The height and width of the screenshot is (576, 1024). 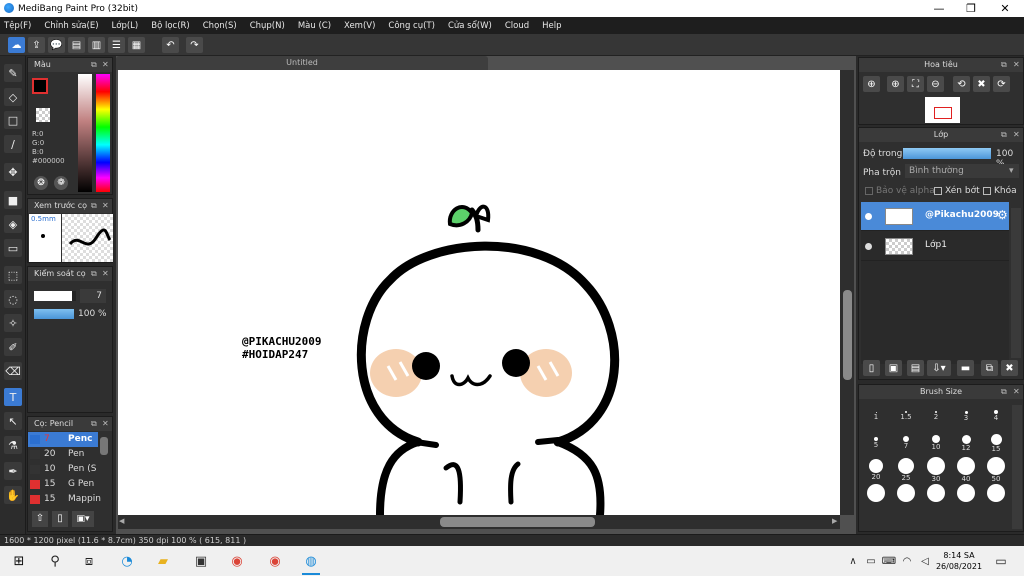 What do you see at coordinates (93, 296) in the screenshot?
I see `brush-size-value: 7` at bounding box center [93, 296].